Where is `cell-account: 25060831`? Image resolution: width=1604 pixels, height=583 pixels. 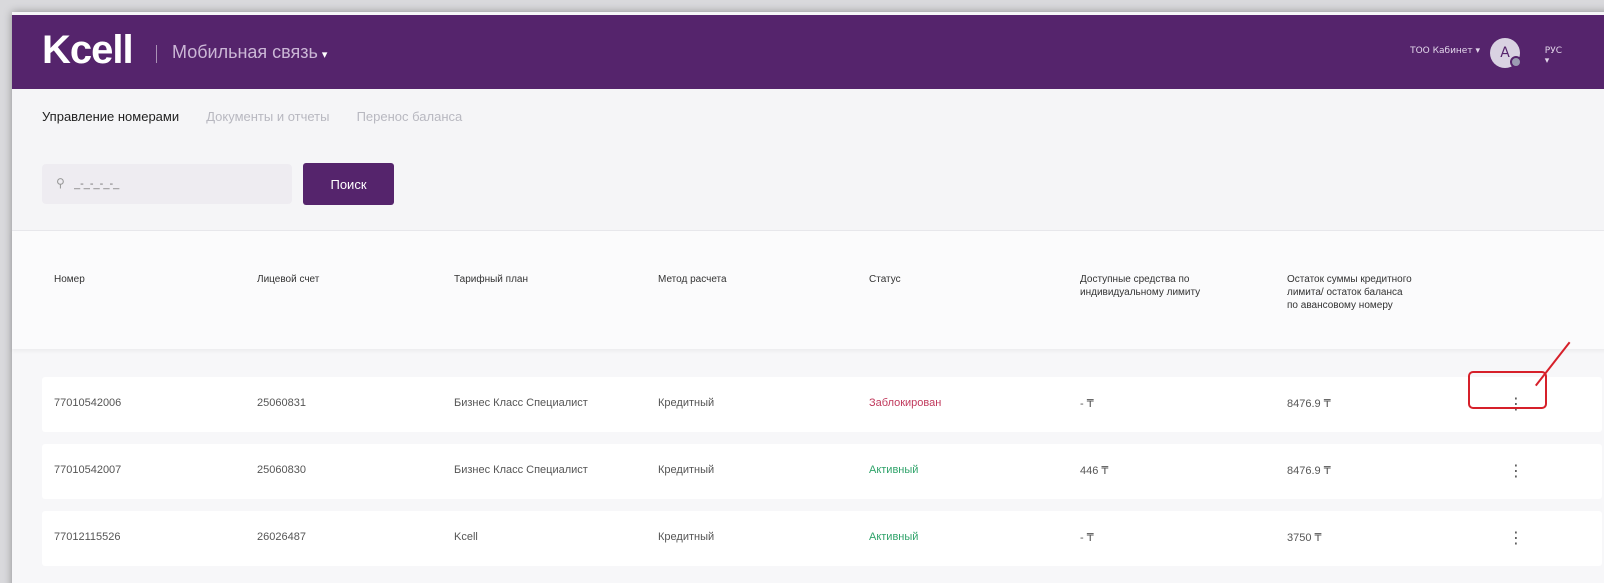 cell-account: 25060831 is located at coordinates (281, 403).